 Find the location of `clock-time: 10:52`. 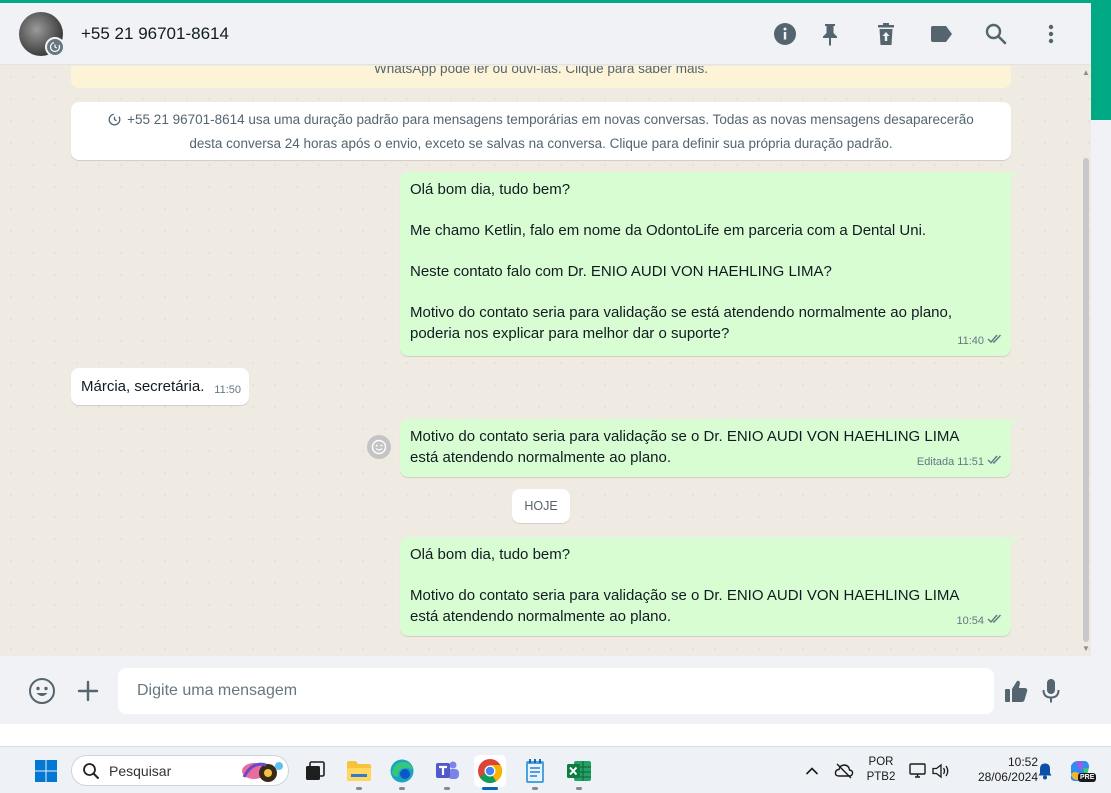

clock-time: 10:52 is located at coordinates (1022, 762).